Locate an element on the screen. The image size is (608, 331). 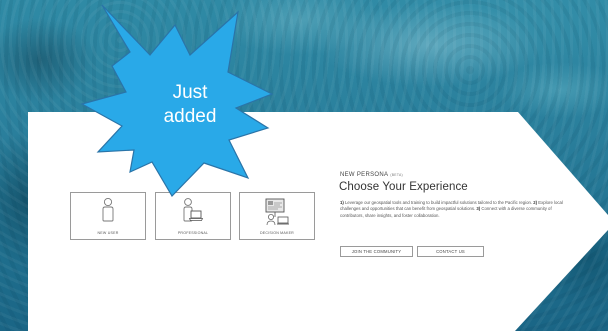
persona-card-decision-maker: DECISION MAKER is located at coordinates (277, 216).